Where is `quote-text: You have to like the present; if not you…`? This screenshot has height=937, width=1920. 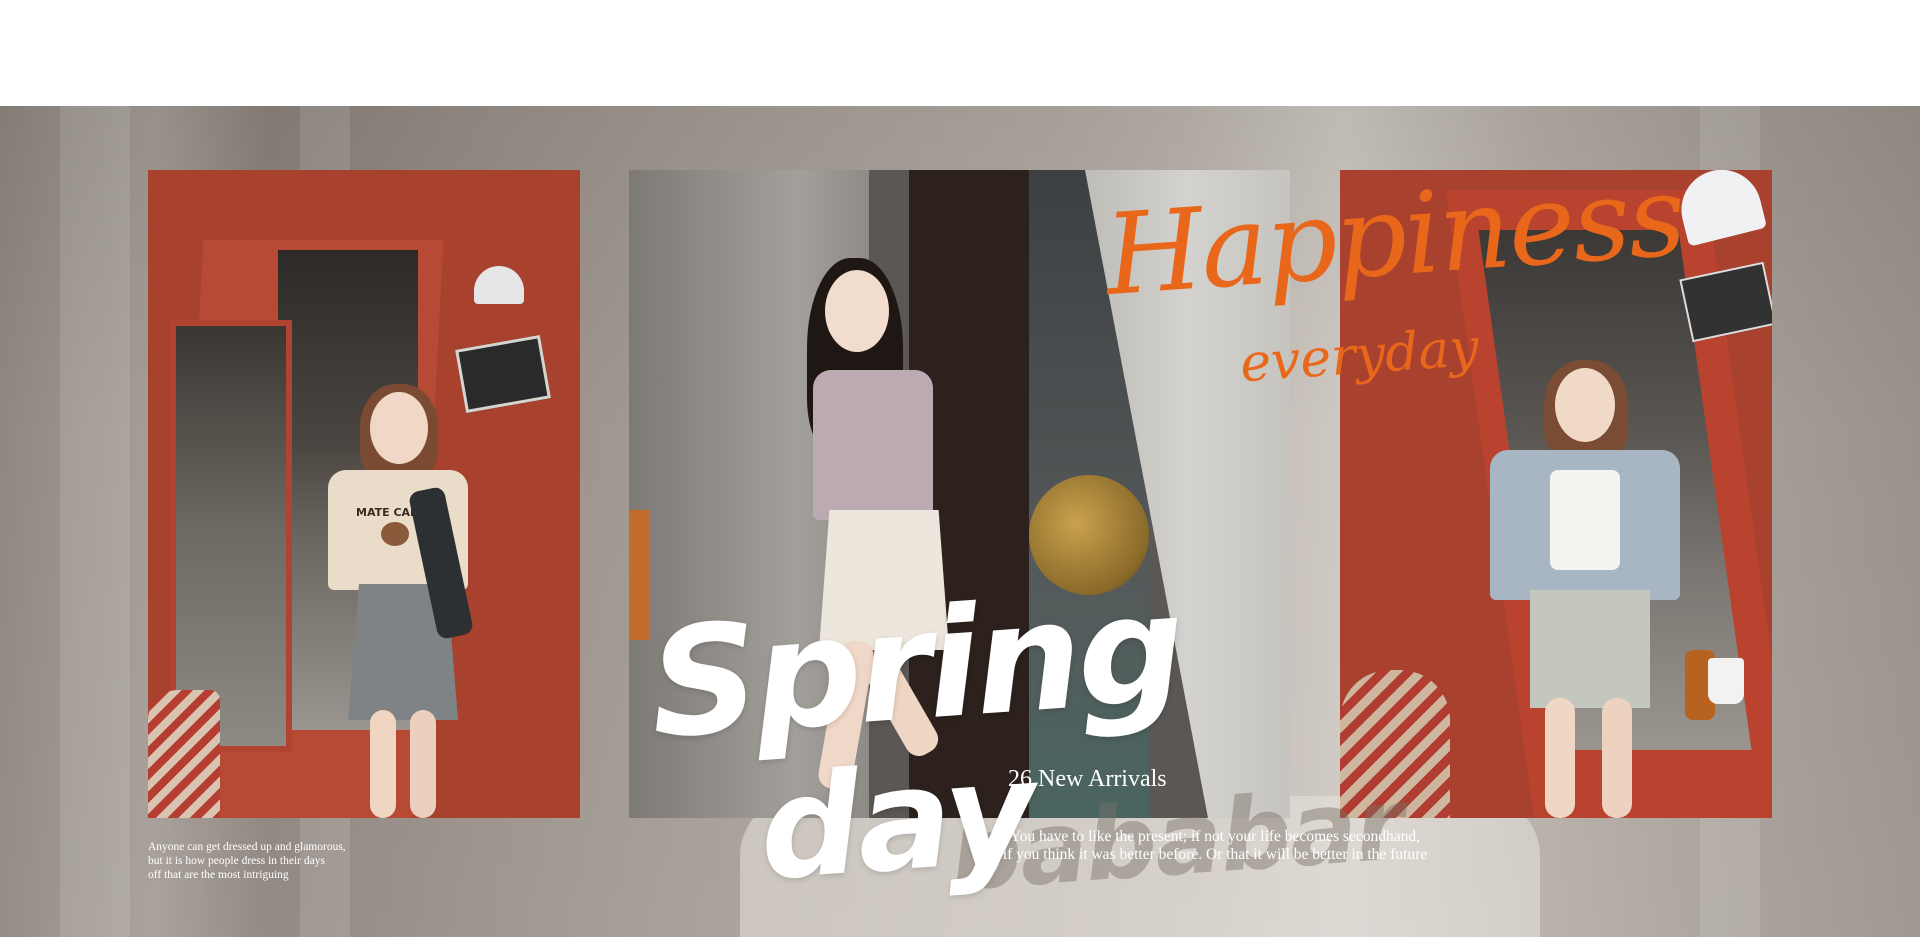
quote-text: You have to like the present; if not you… is located at coordinates (1215, 846).